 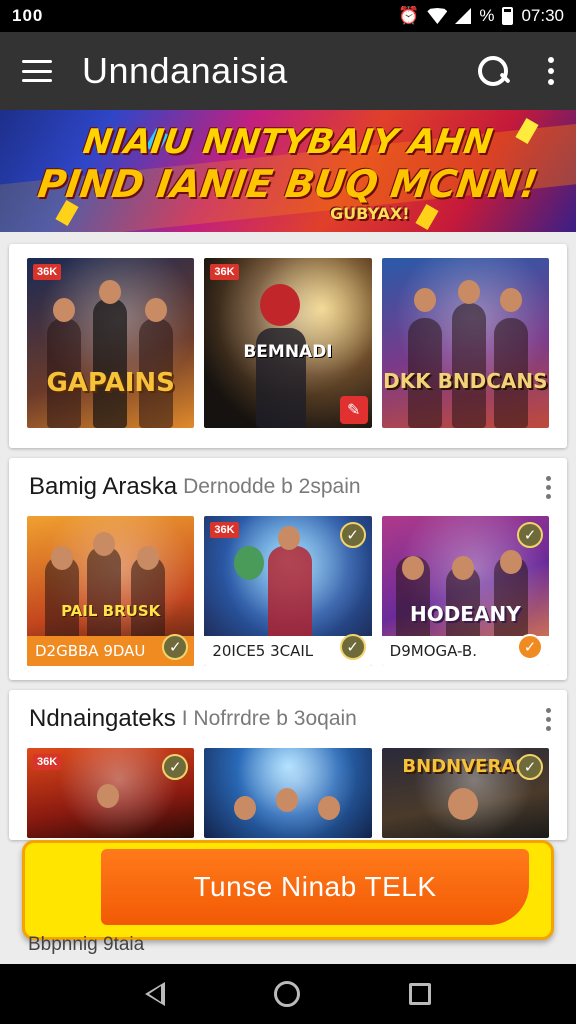 What do you see at coordinates (465, 614) in the screenshot?
I see `tile-overlay: HODEANY` at bounding box center [465, 614].